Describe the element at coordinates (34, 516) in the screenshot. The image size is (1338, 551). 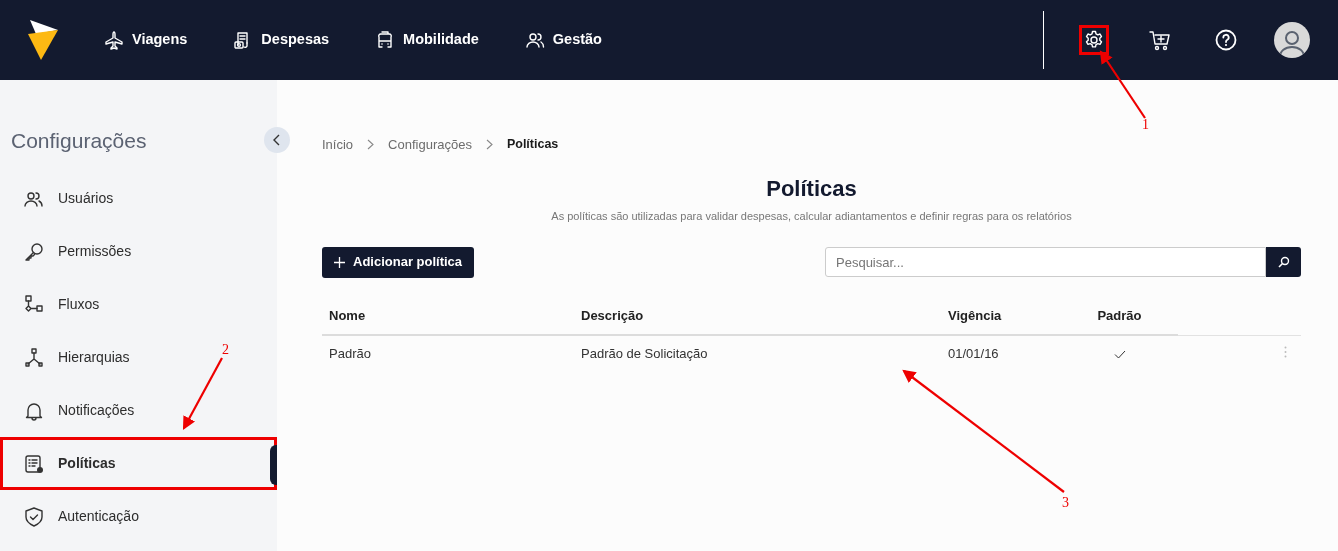
I see `shield-check-icon` at that location.